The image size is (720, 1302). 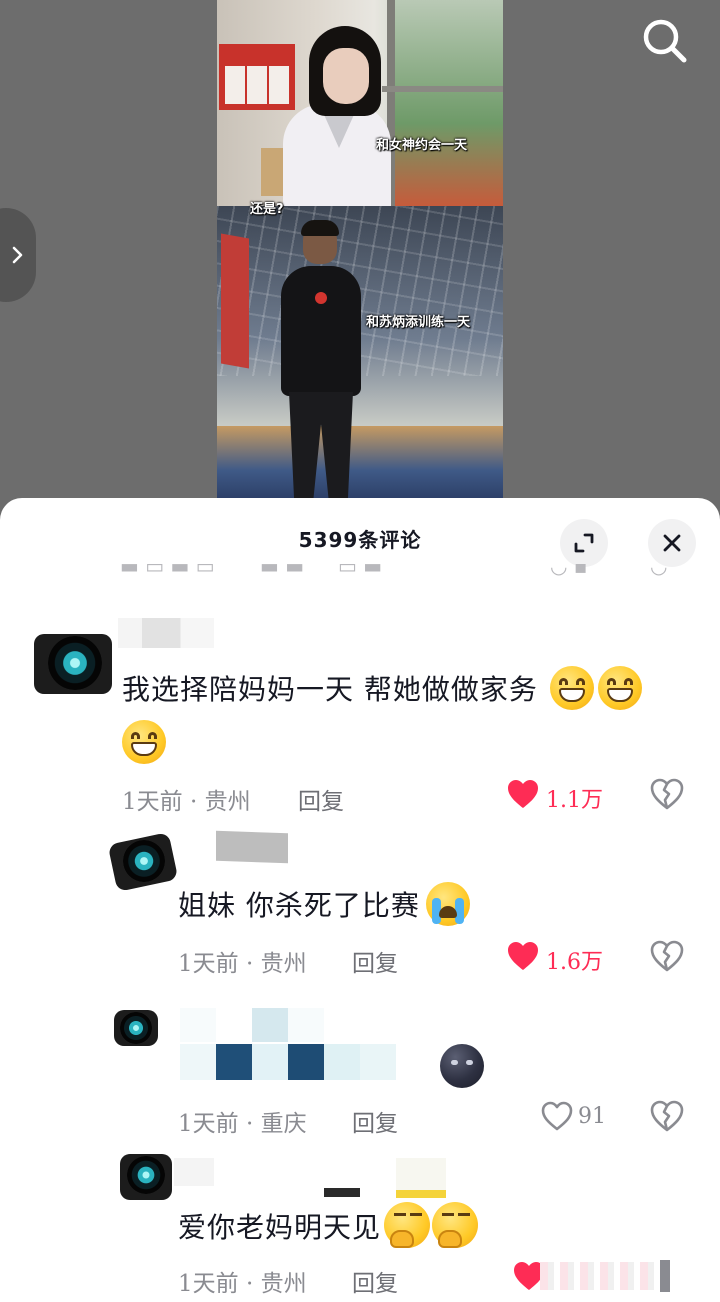 I want to click on comment-text: 姐妹 你杀死了比赛, so click(x=299, y=905).